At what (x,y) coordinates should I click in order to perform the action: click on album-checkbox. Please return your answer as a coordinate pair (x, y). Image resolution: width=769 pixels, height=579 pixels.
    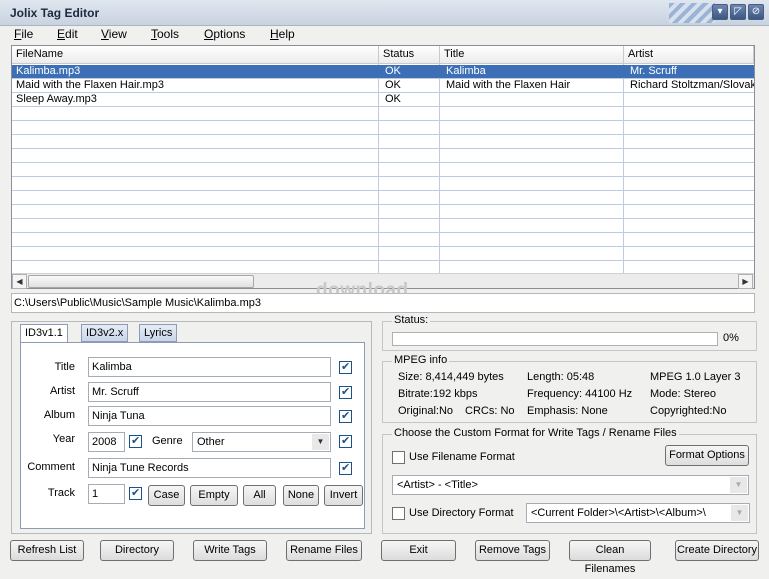
    Looking at the image, I should click on (345, 416).